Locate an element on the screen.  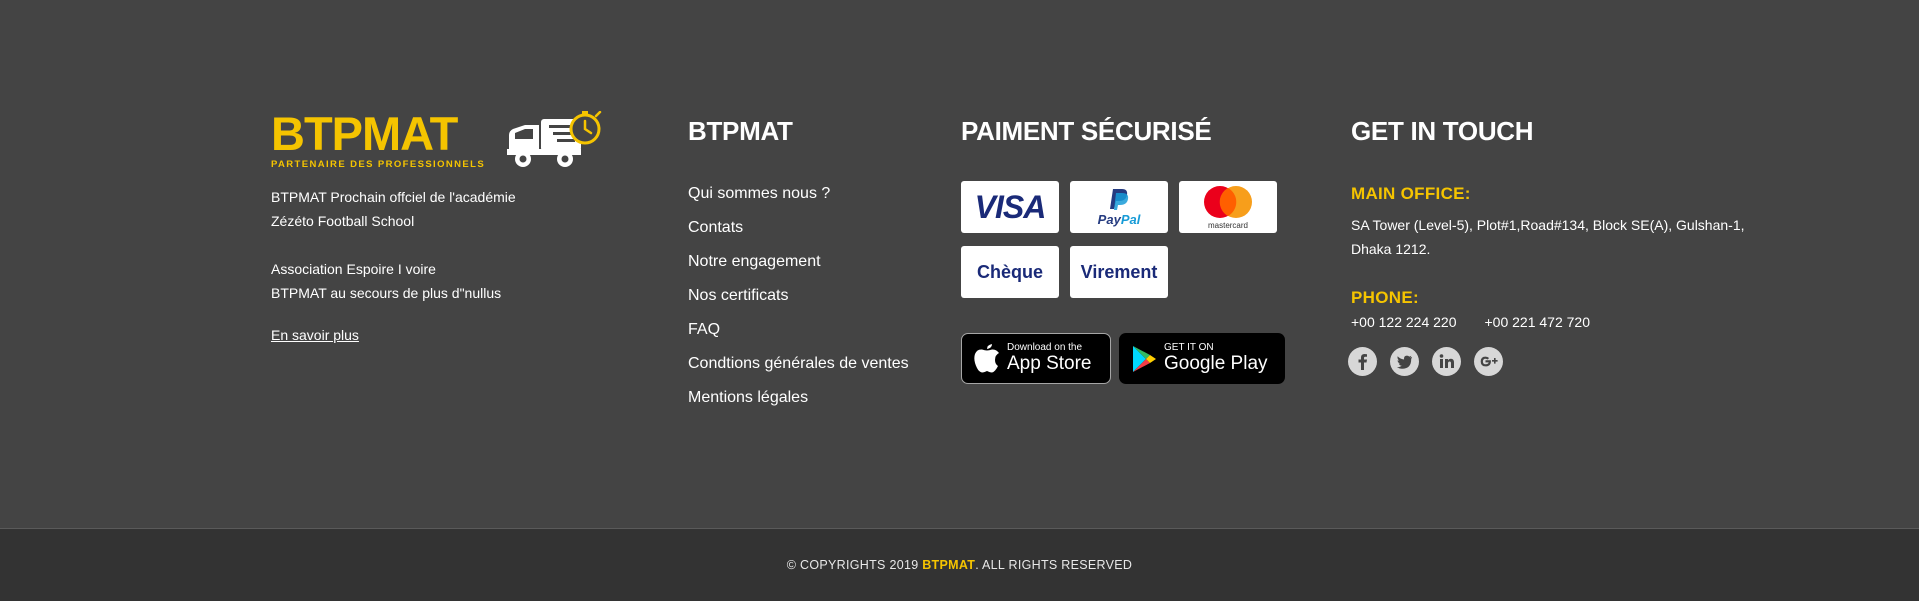
address-line: Dhaka 1212. is located at coordinates (1391, 249).